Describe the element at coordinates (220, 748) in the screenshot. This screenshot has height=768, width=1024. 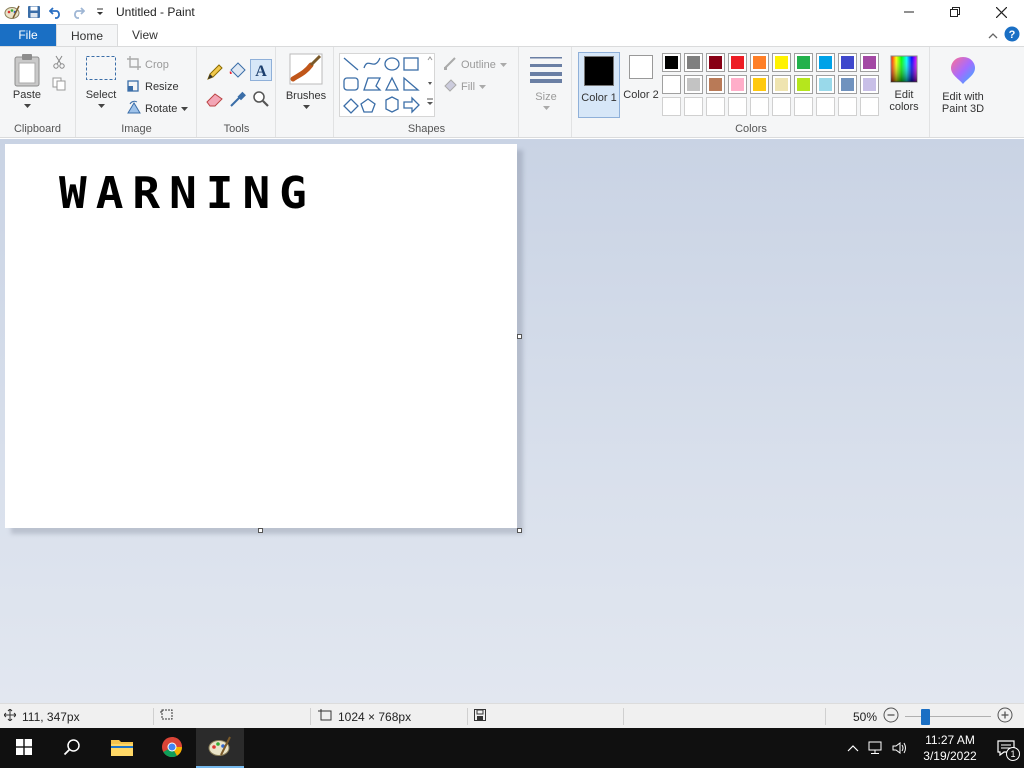
I see `taskbar-paint` at that location.